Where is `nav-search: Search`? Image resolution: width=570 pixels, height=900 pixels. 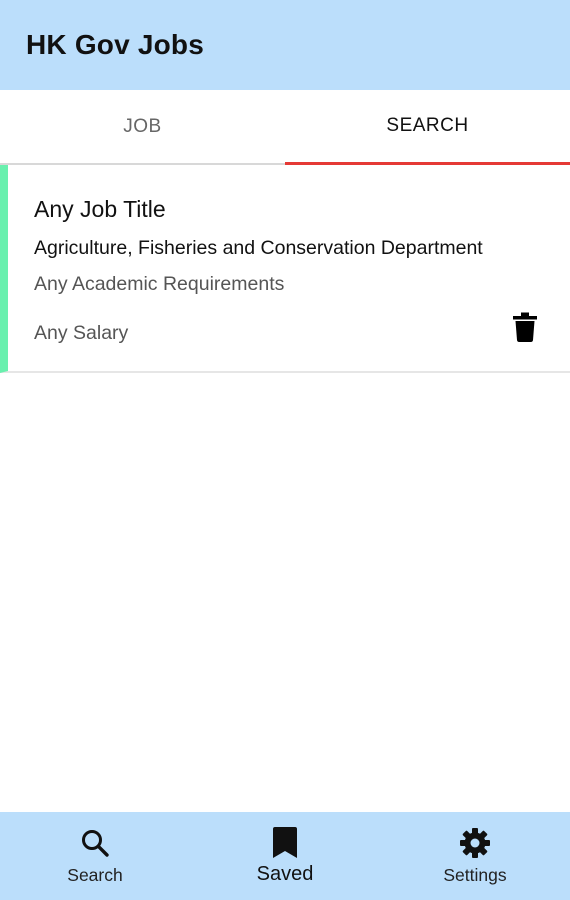 nav-search: Search is located at coordinates (95, 856).